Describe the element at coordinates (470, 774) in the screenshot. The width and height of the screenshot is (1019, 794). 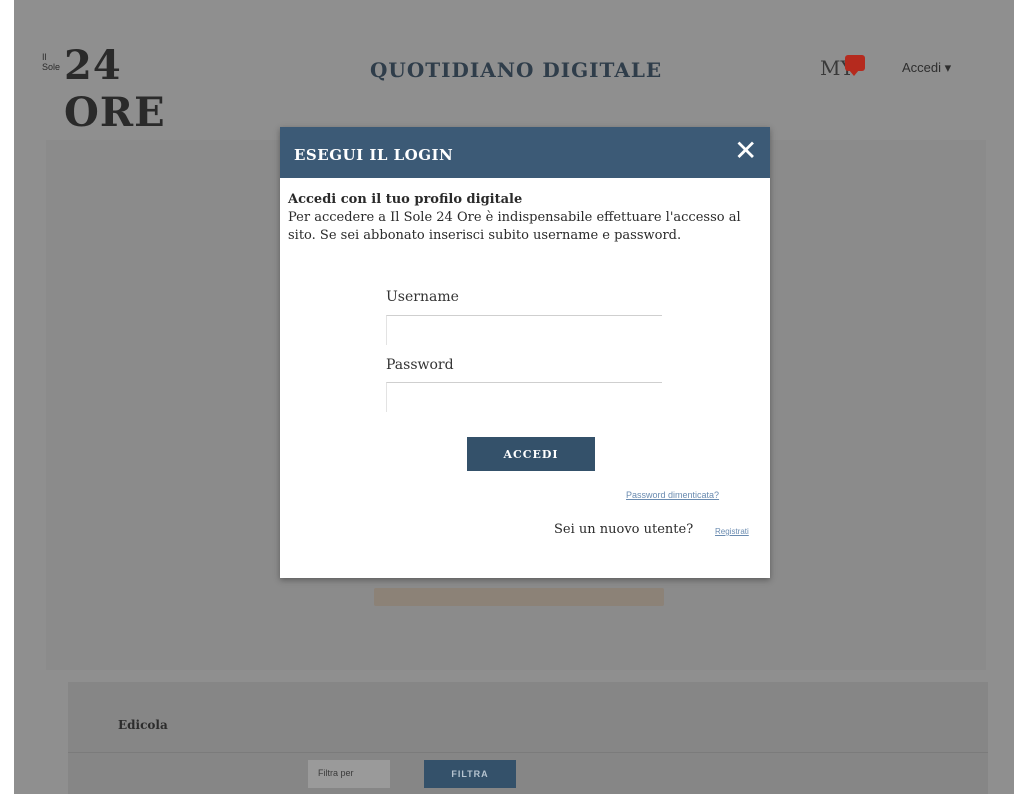
I see `filter-button: FILTRA` at that location.